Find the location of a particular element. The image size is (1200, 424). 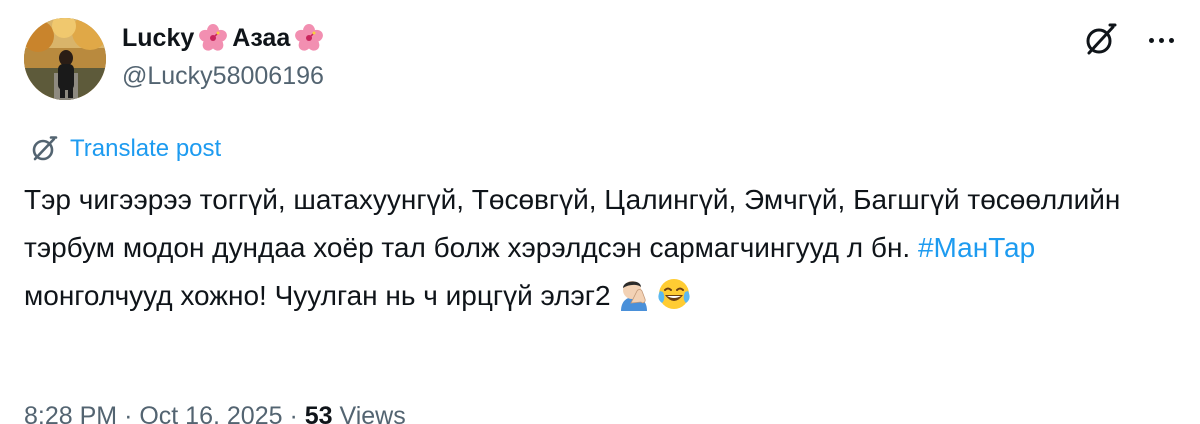

post-meta: 8:28 PM · Oct 16, 2025 · 53 Views is located at coordinates (215, 411).